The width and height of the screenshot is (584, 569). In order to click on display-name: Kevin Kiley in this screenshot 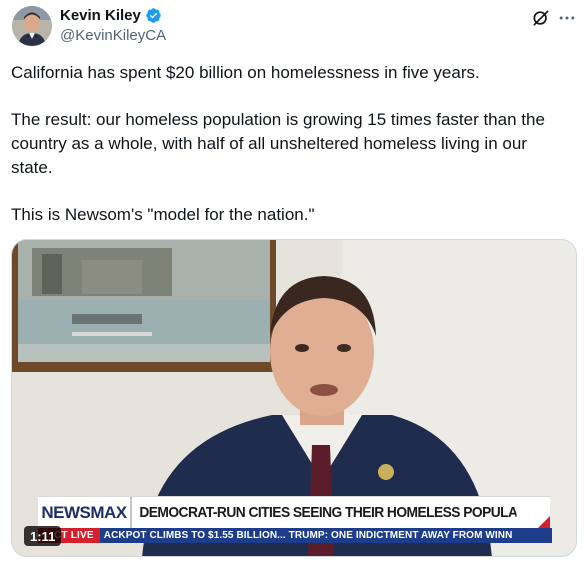, I will do `click(100, 15)`.